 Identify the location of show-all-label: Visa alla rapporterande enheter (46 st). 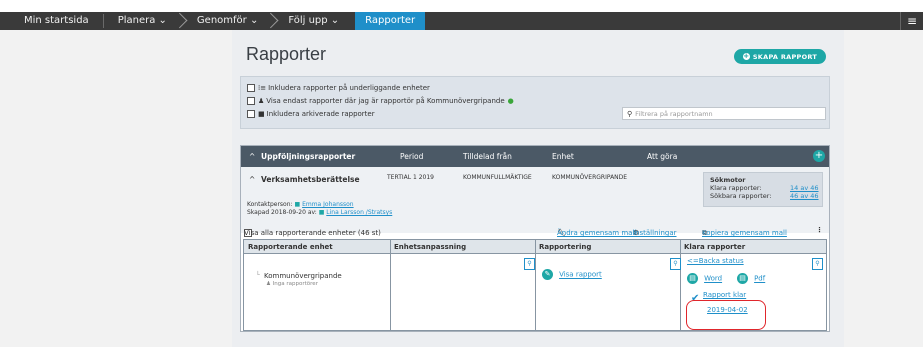
(312, 233).